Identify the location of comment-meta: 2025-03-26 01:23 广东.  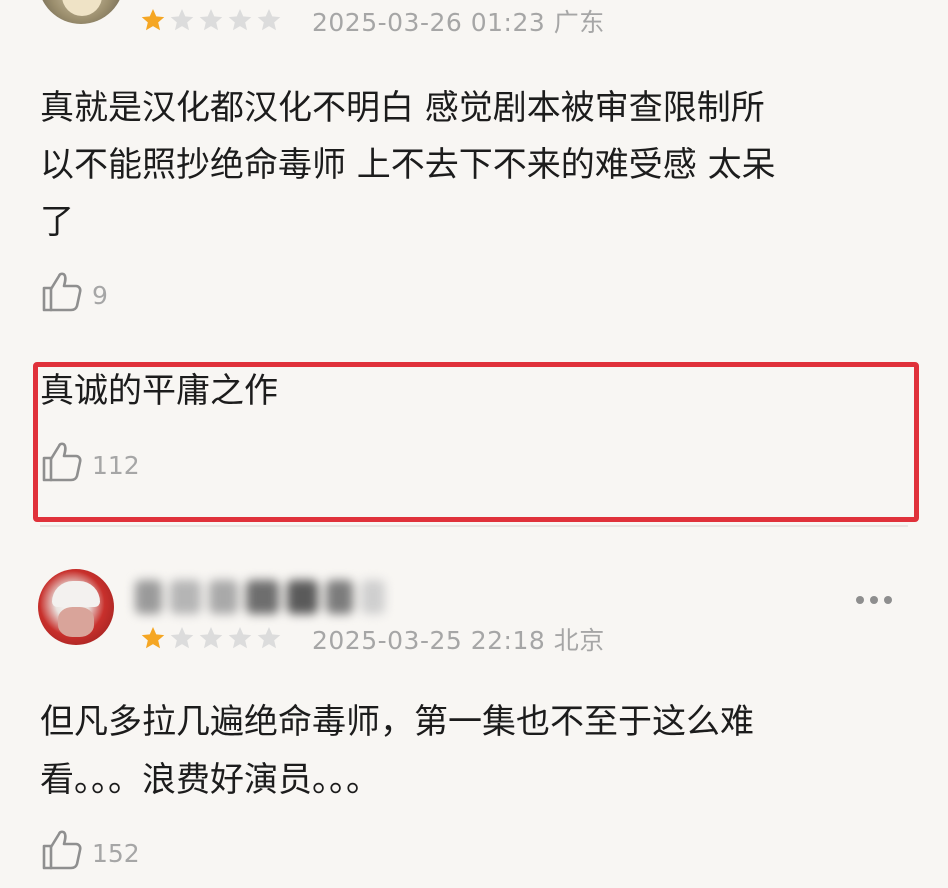
(458, 22).